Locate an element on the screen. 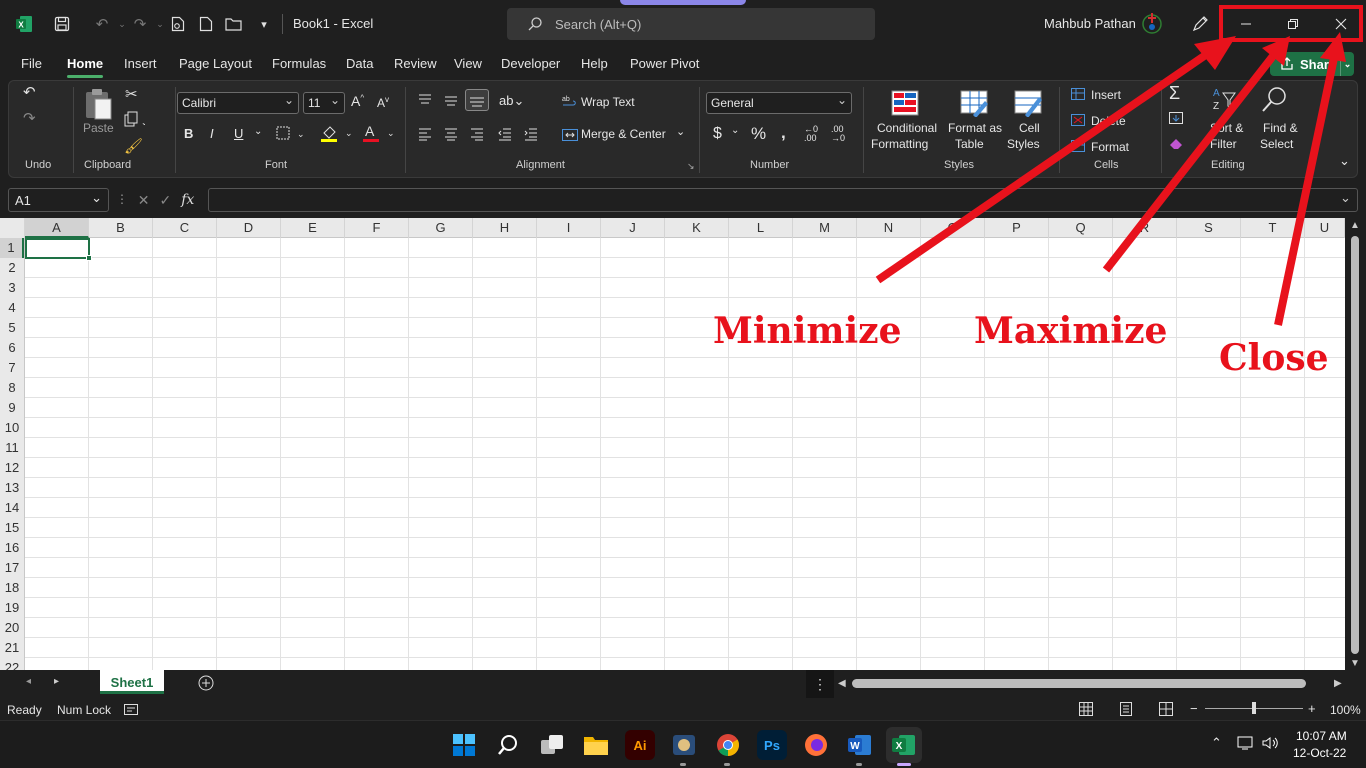  file-explorer-icon is located at coordinates (596, 745).